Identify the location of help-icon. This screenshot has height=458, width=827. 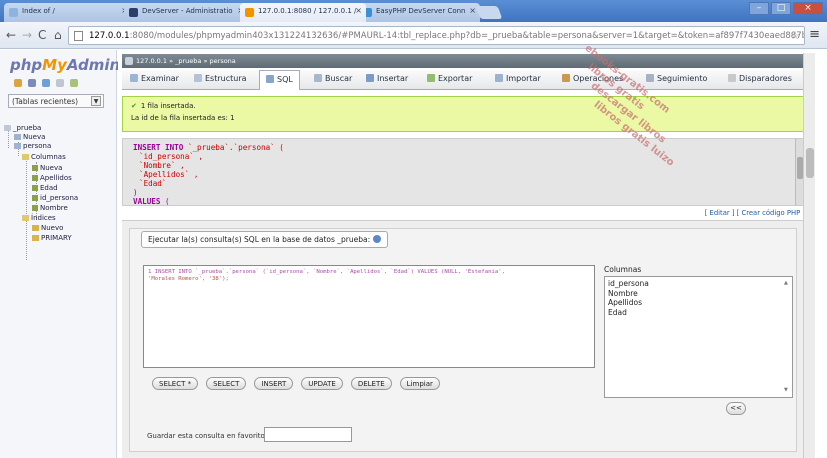
(377, 239).